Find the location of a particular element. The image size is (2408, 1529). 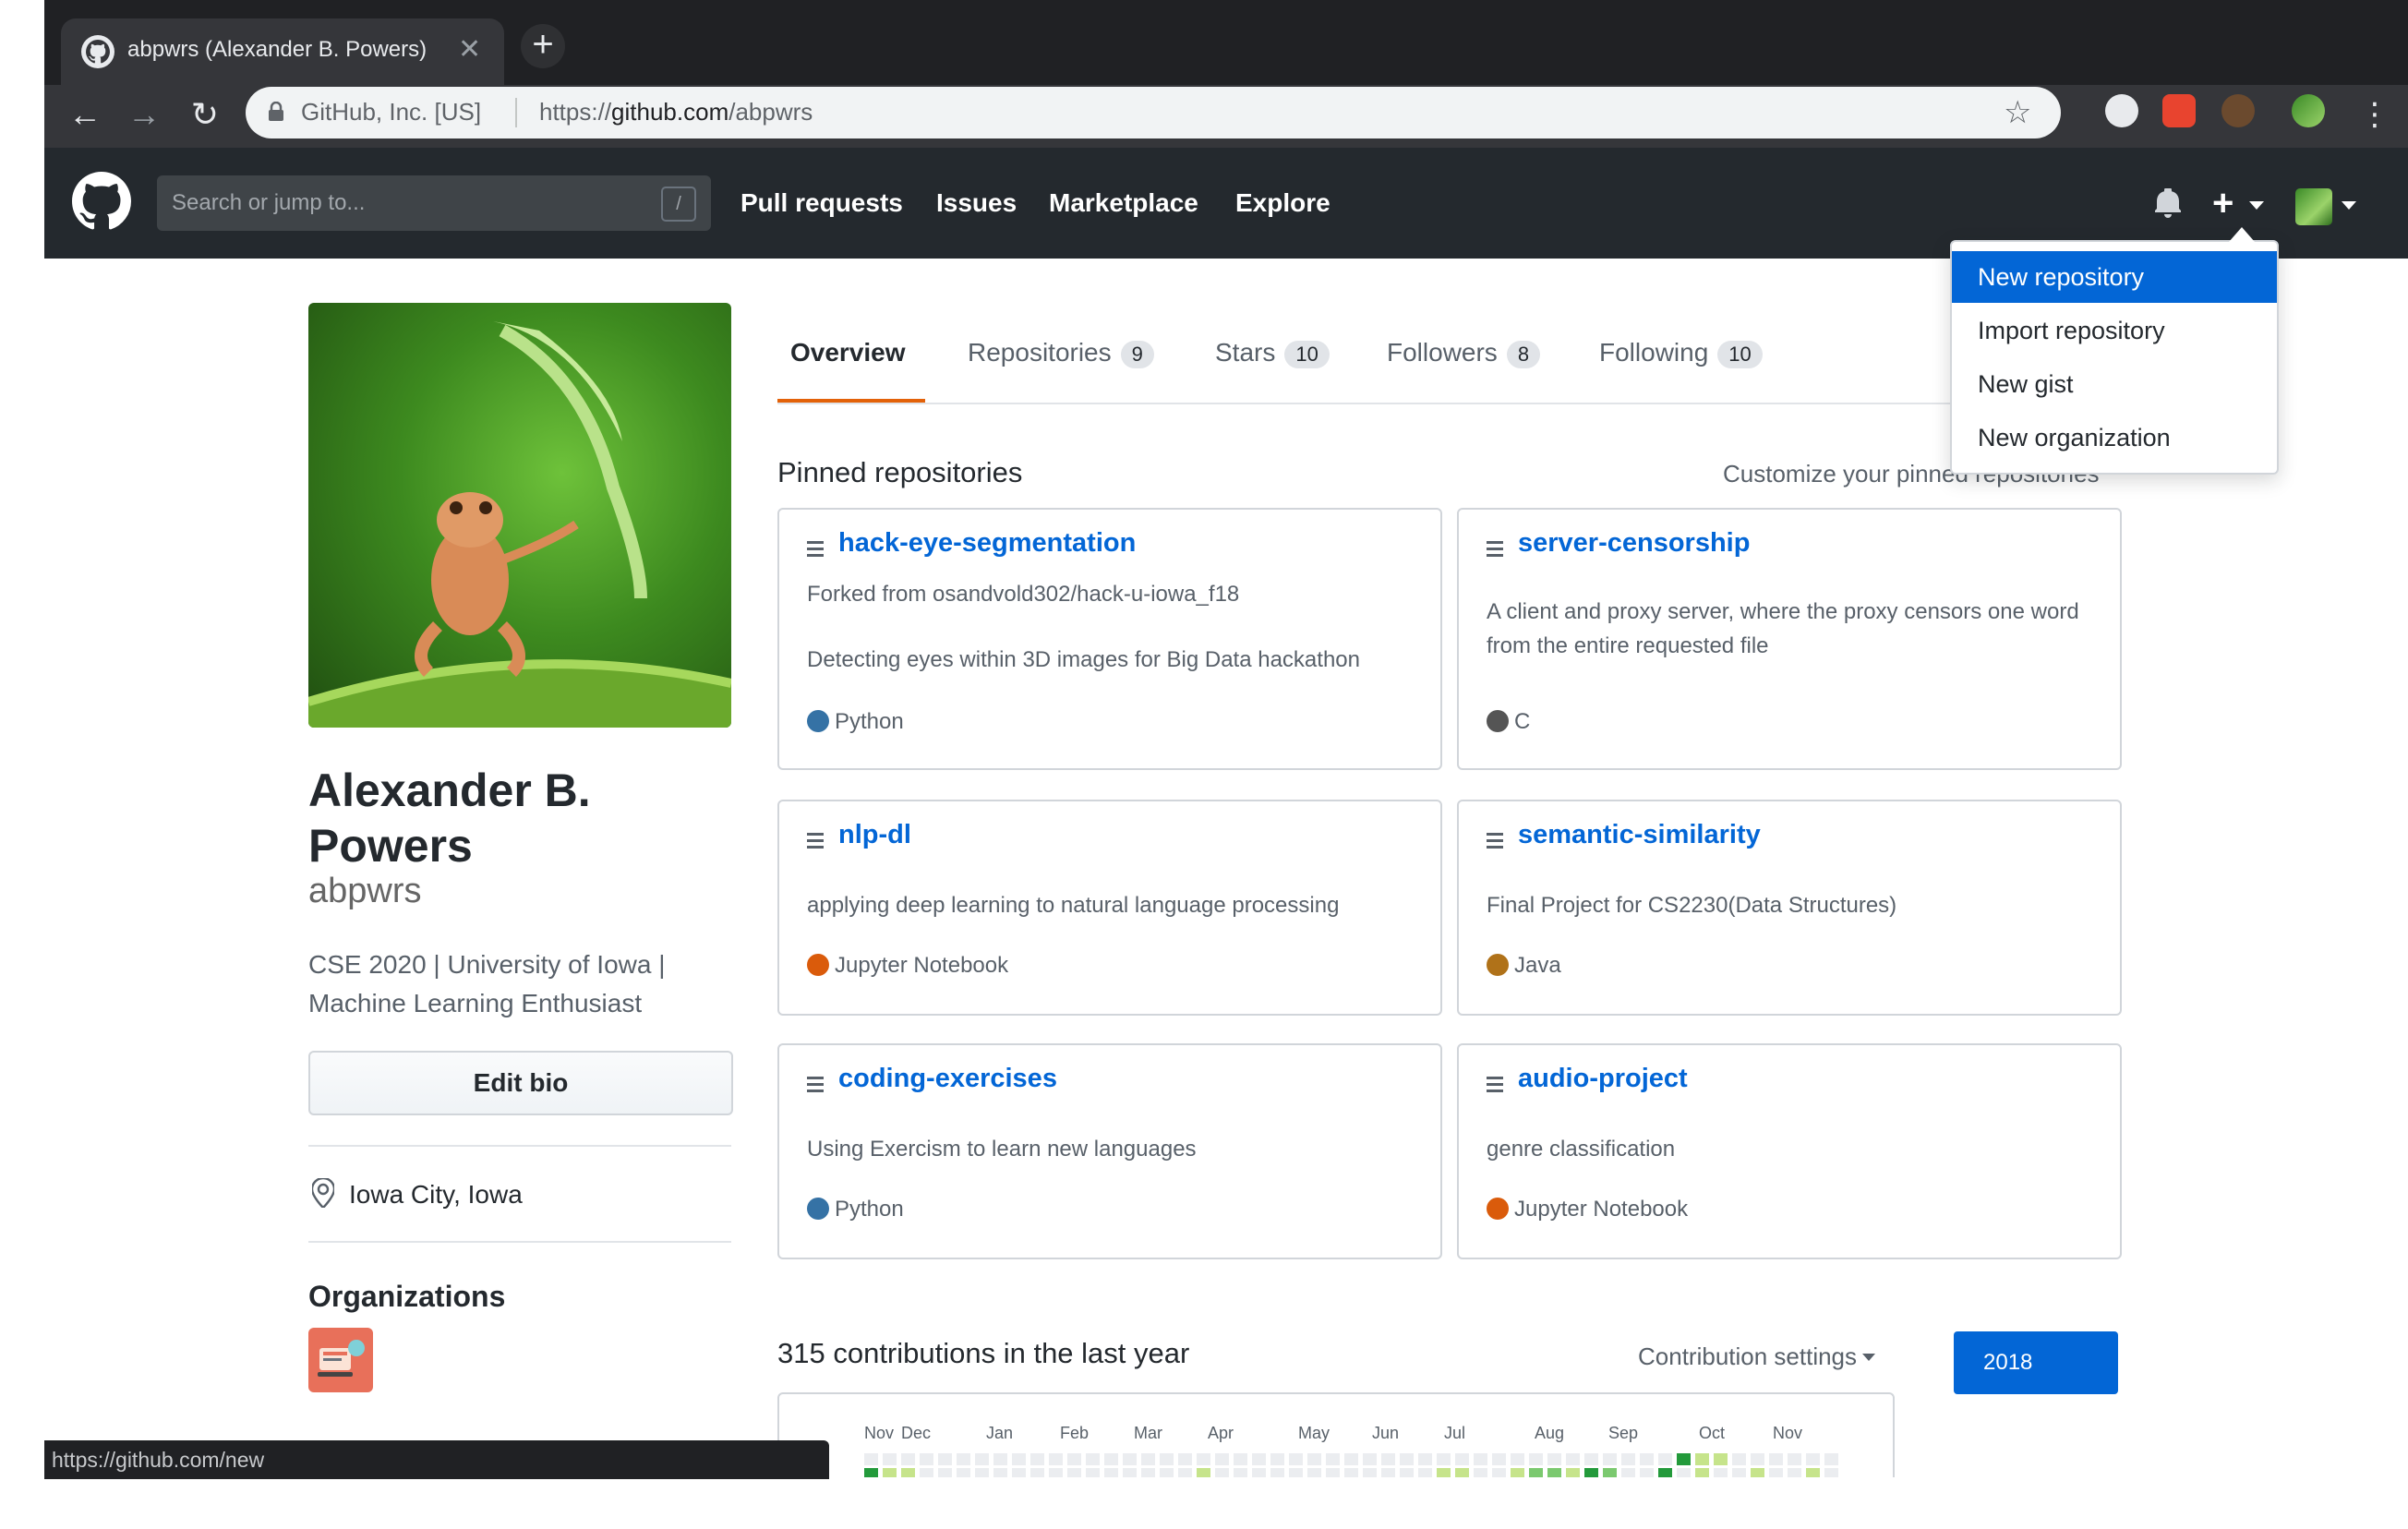

speedometer-extension-icon is located at coordinates (2121, 111).